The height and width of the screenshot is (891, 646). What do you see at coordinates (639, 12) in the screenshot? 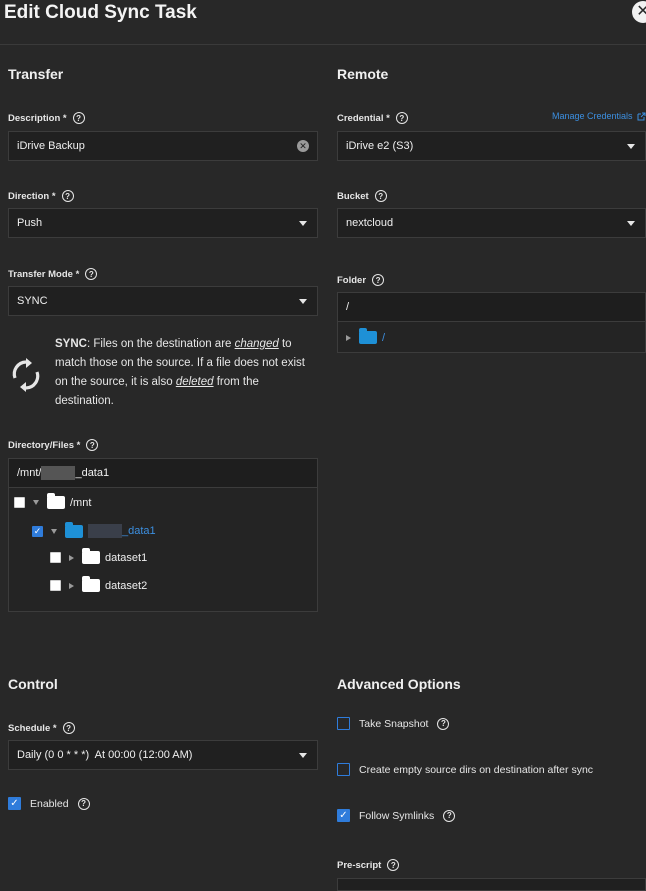
I see `close-icon: ✕` at bounding box center [639, 12].